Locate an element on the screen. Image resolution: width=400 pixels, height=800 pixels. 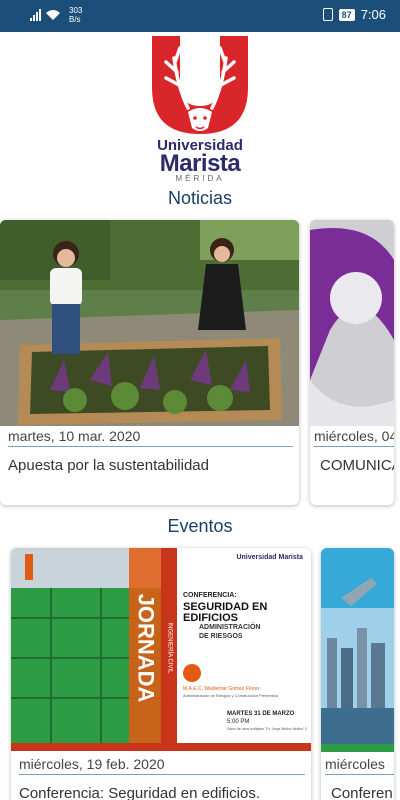
network-speed: 303 B/s is located at coordinates (75, 15).